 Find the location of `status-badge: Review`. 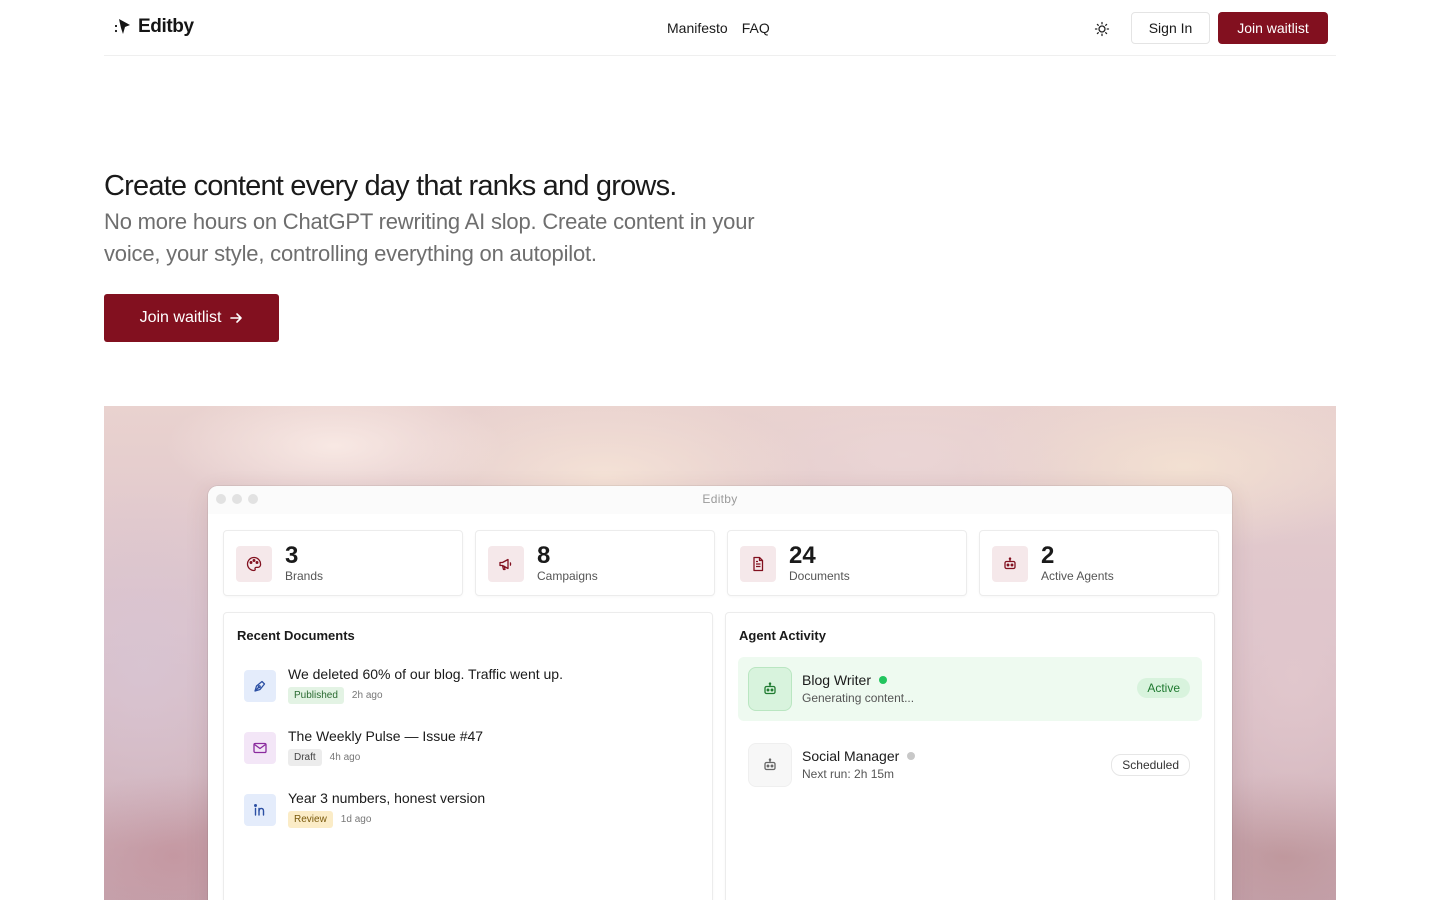

status-badge: Review is located at coordinates (310, 819).